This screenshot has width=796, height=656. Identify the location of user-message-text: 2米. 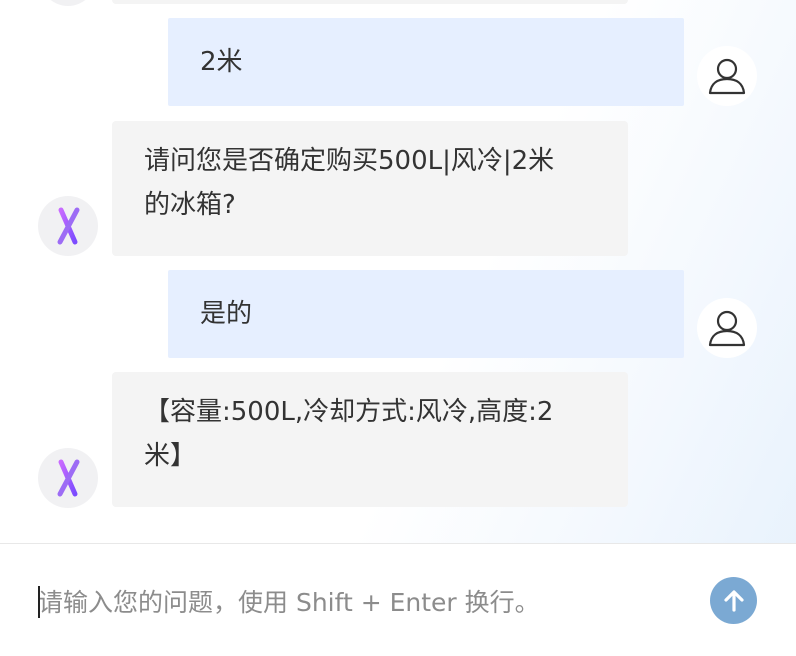
(221, 62).